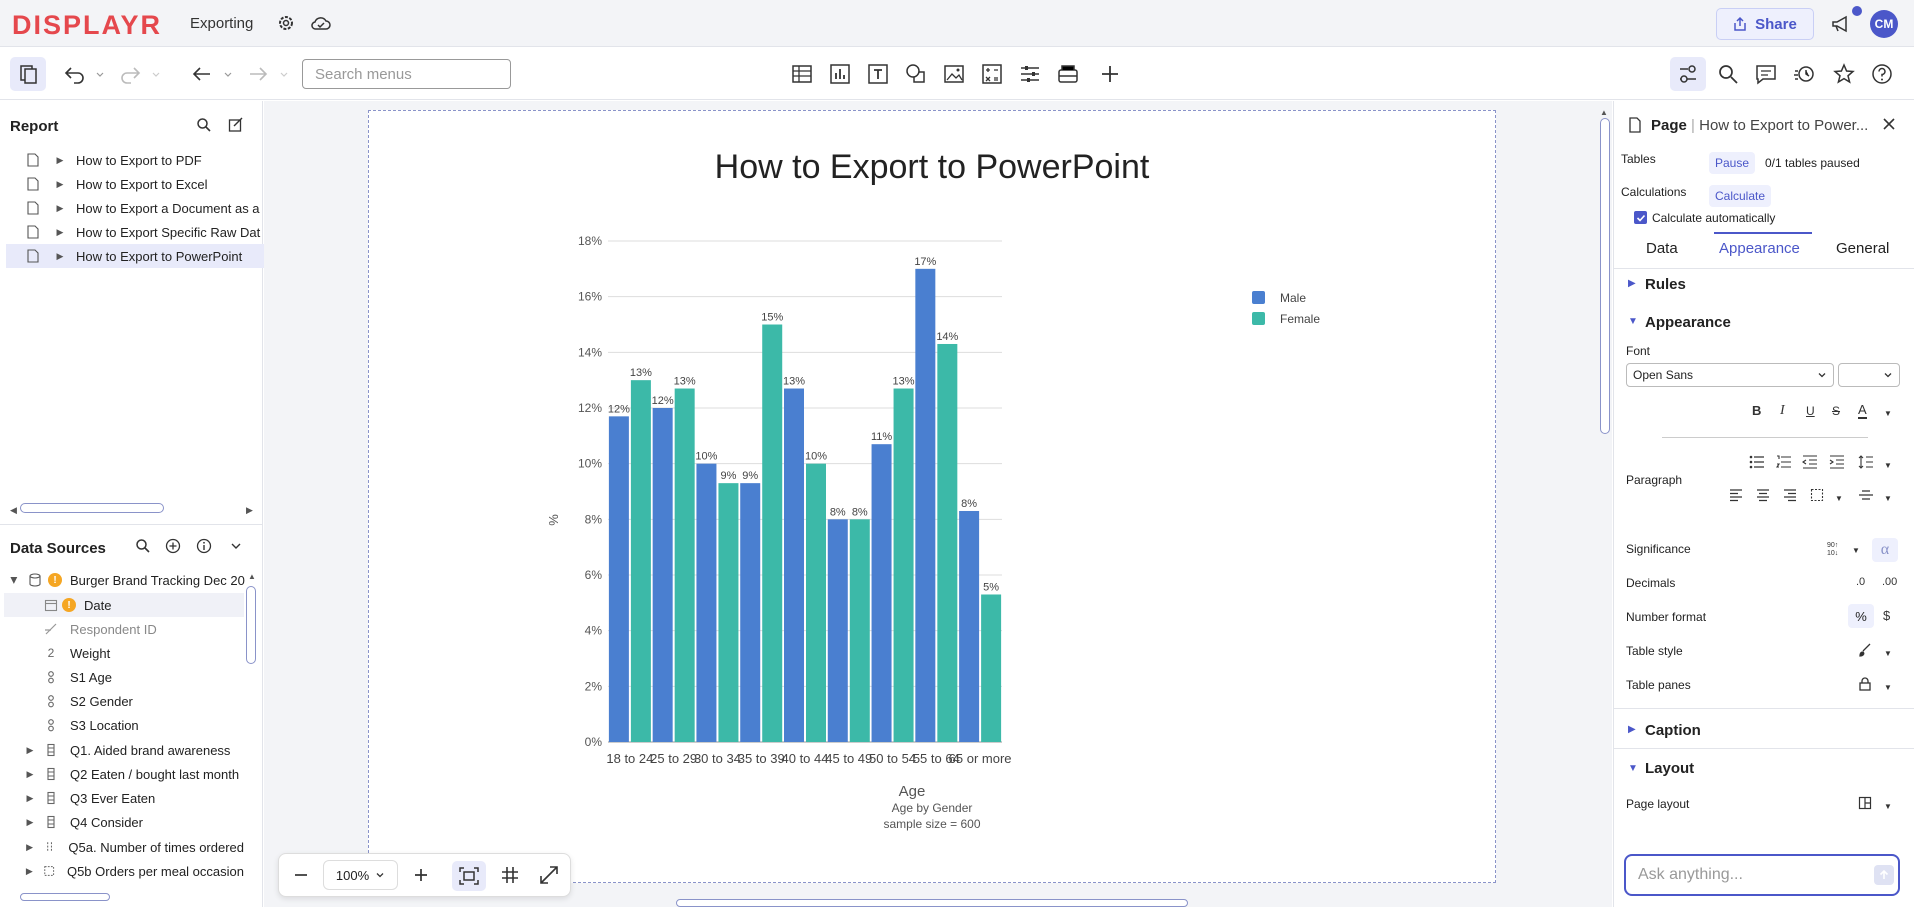 Image resolution: width=1914 pixels, height=907 pixels. What do you see at coordinates (128, 580) in the screenshot?
I see `data-source-root: ▶ ! Burger Brand Tracking Dec 20` at bounding box center [128, 580].